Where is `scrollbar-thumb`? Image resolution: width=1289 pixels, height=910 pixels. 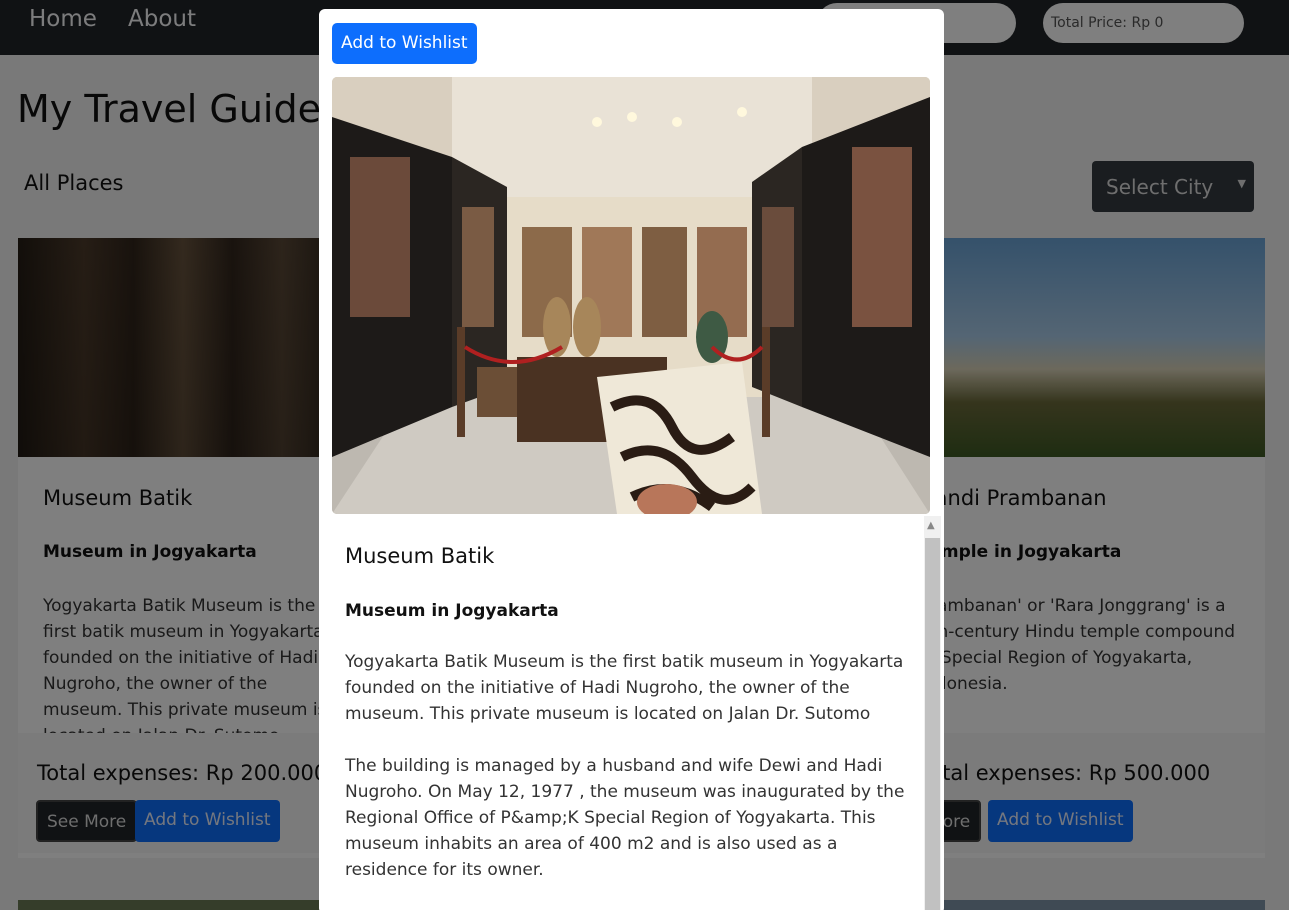 scrollbar-thumb is located at coordinates (932, 724).